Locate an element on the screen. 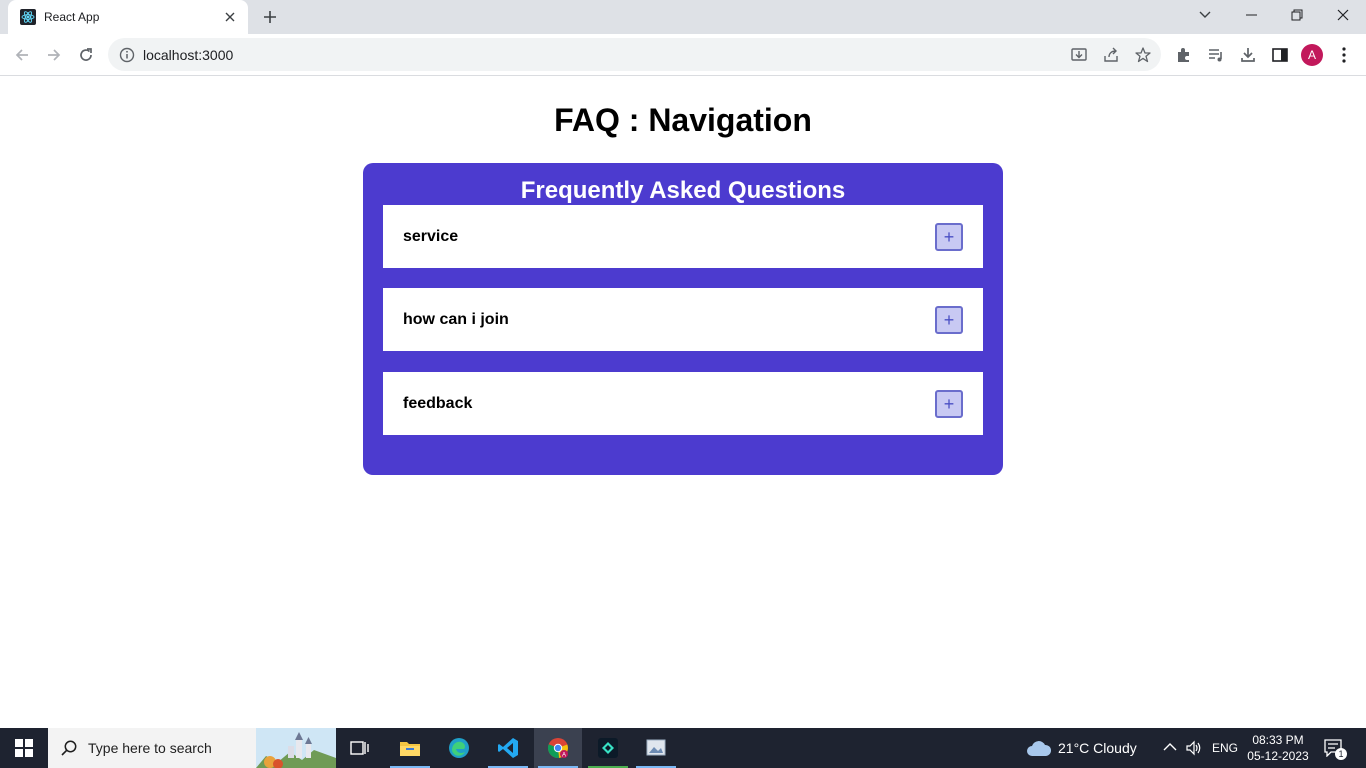 Image resolution: width=1366 pixels, height=768 pixels. faq-question: how can i join is located at coordinates (456, 319).